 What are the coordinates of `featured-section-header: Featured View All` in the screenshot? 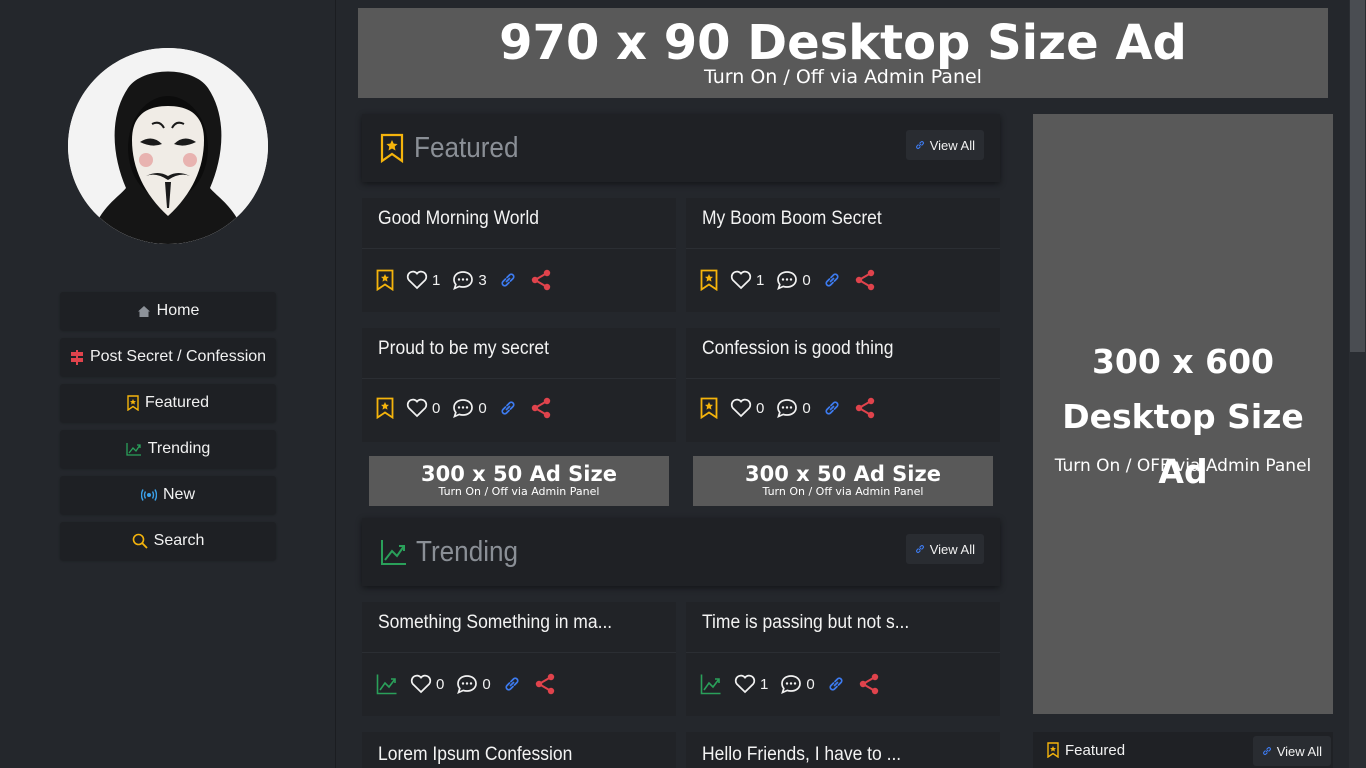 It's located at (681, 148).